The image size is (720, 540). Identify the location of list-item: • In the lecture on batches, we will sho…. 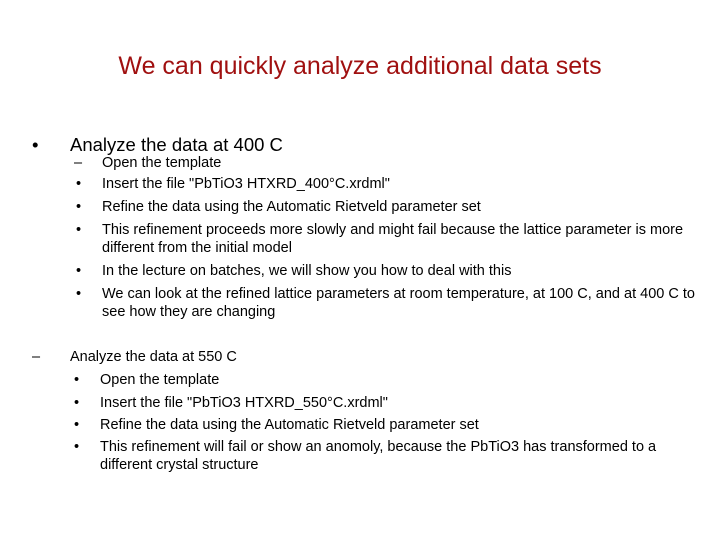
(292, 271).